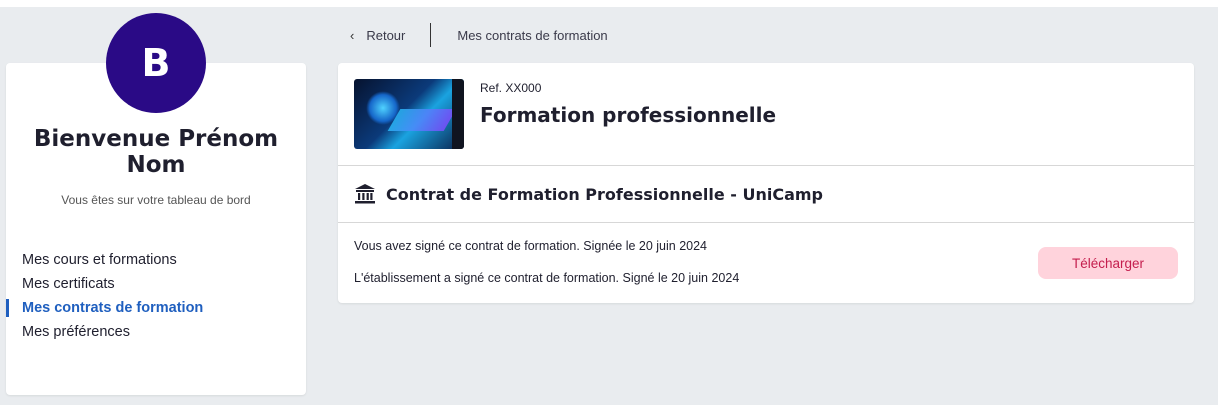 The width and height of the screenshot is (1218, 405). What do you see at coordinates (431, 35) in the screenshot?
I see `breadcrumb-divider` at bounding box center [431, 35].